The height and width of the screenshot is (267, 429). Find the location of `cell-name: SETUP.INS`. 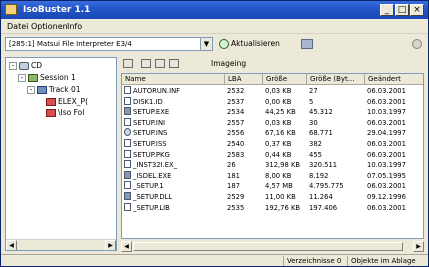

cell-name: SETUP.INS is located at coordinates (173, 133).